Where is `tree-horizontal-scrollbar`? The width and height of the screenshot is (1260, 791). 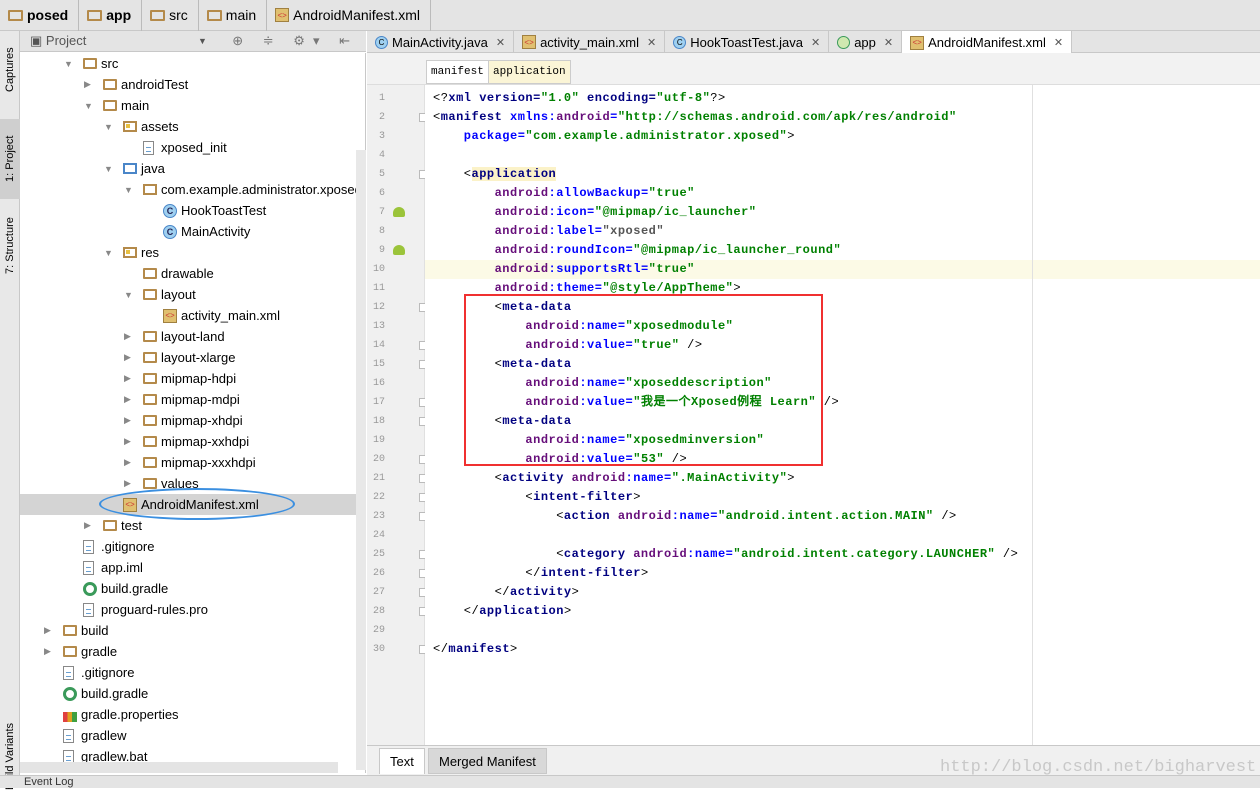
tree-horizontal-scrollbar is located at coordinates (179, 767).